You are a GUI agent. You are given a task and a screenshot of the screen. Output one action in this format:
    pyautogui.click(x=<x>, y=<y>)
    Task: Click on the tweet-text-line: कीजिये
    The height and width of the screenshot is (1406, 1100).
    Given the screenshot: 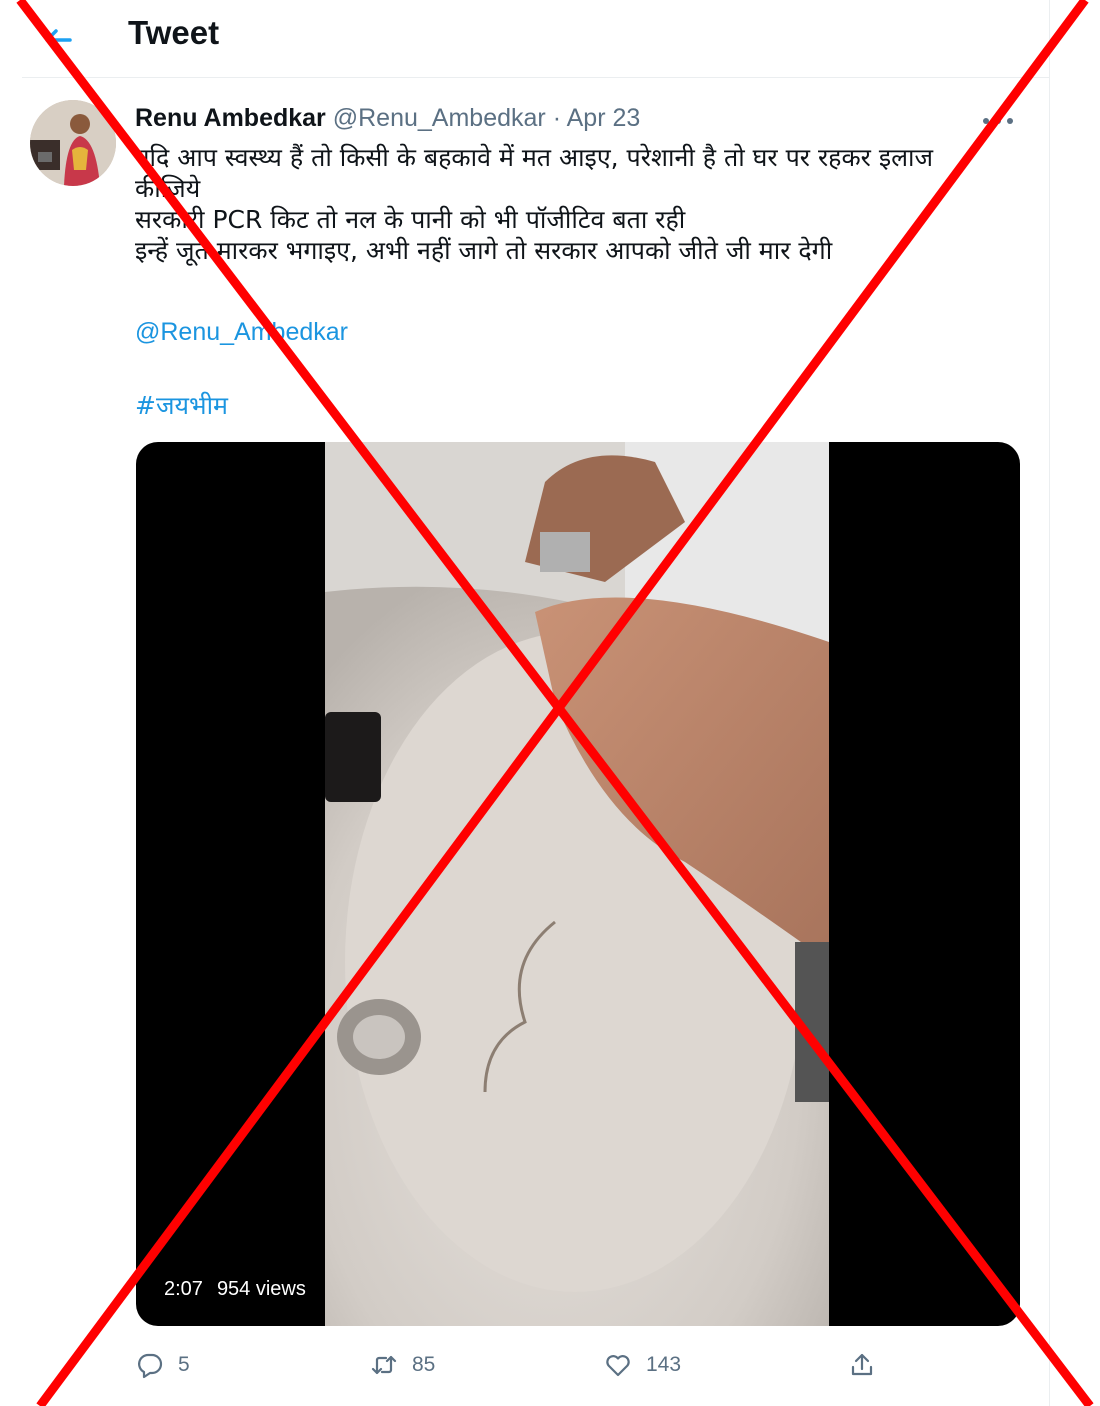 What is the action you would take?
    pyautogui.click(x=168, y=188)
    